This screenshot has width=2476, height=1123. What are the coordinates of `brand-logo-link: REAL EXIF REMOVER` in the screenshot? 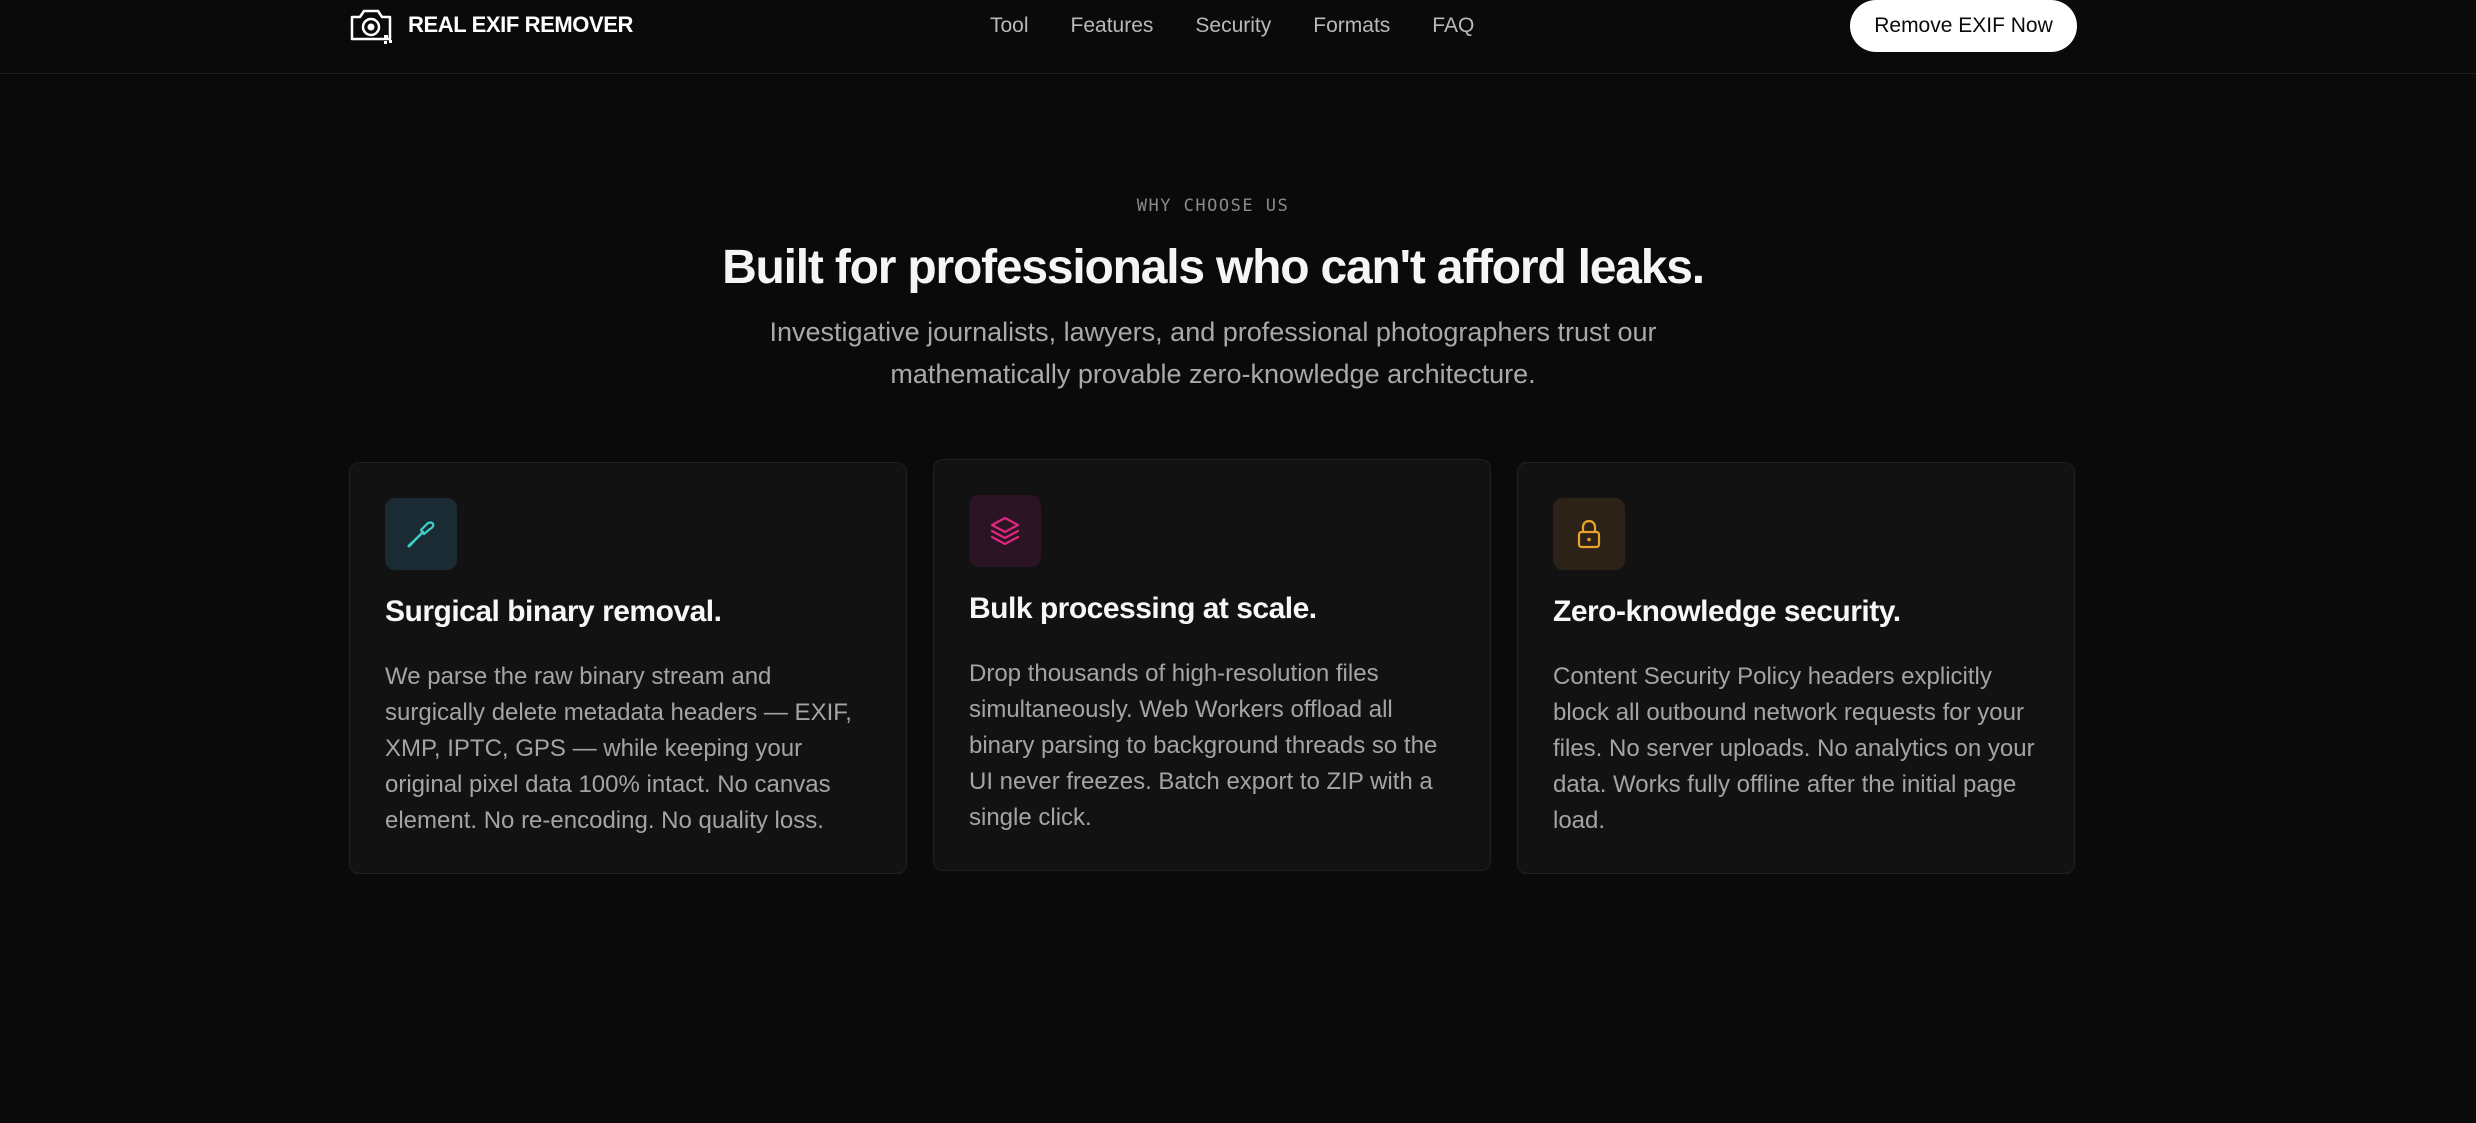 It's located at (490, 25).